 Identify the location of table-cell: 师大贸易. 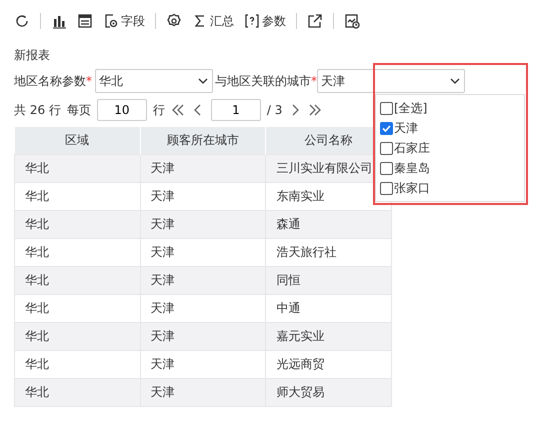
(329, 392).